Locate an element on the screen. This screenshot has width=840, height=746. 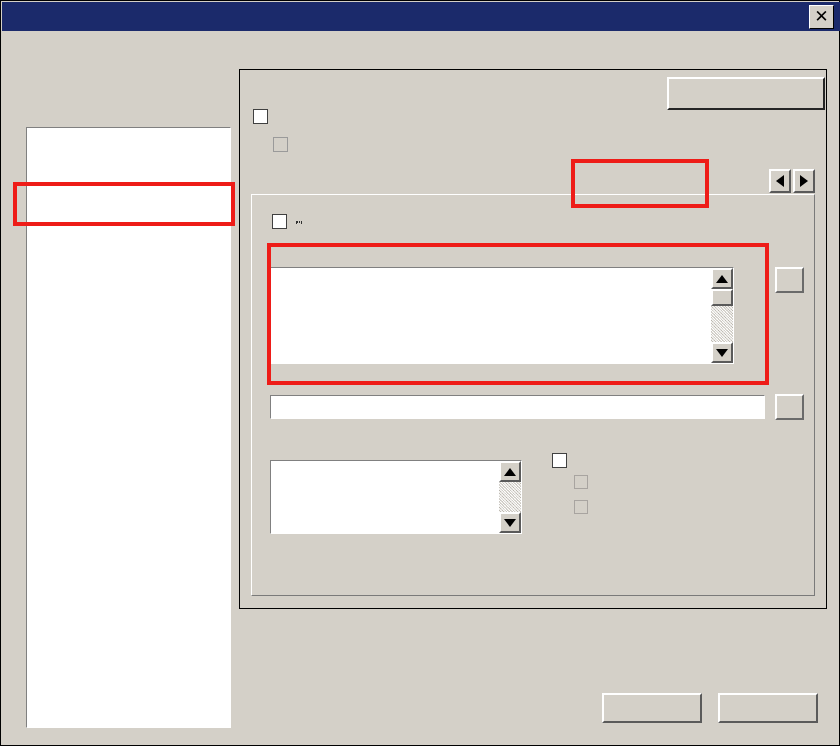
multi-file-compilation-row is located at coordinates (265, 116).